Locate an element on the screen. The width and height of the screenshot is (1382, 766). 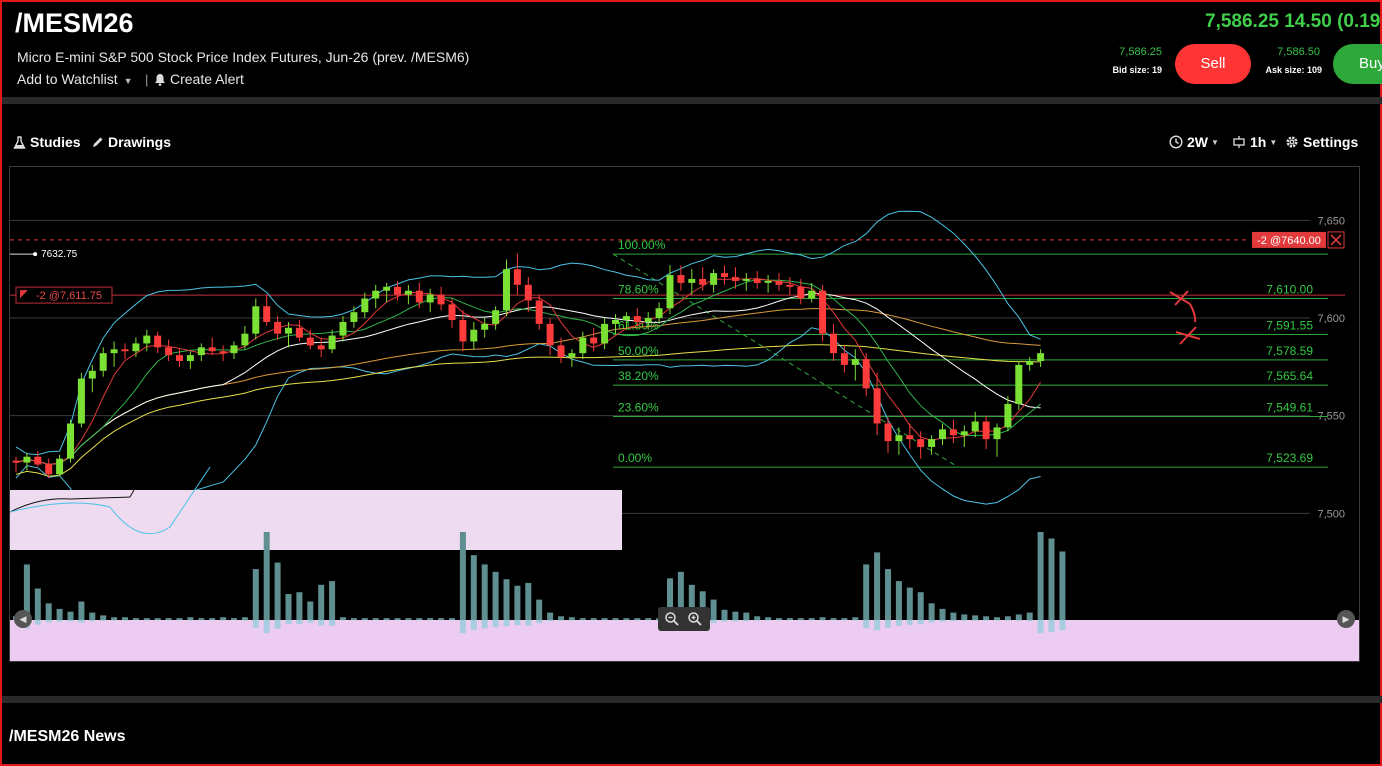
drawings-button: Drawings is located at coordinates (131, 143).